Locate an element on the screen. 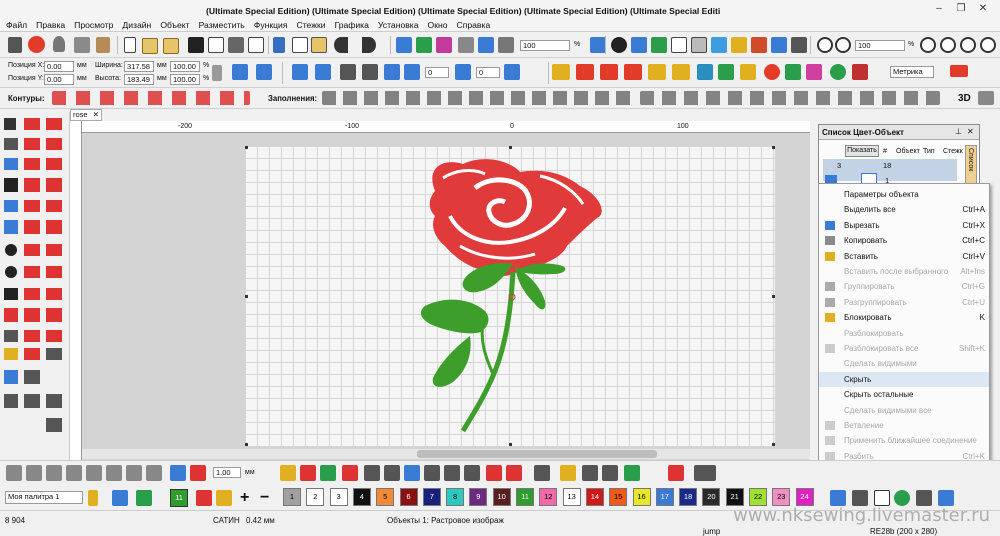 The width and height of the screenshot is (1000, 536). context-item-2: Вырезать Ctrl+X is located at coordinates (904, 225).